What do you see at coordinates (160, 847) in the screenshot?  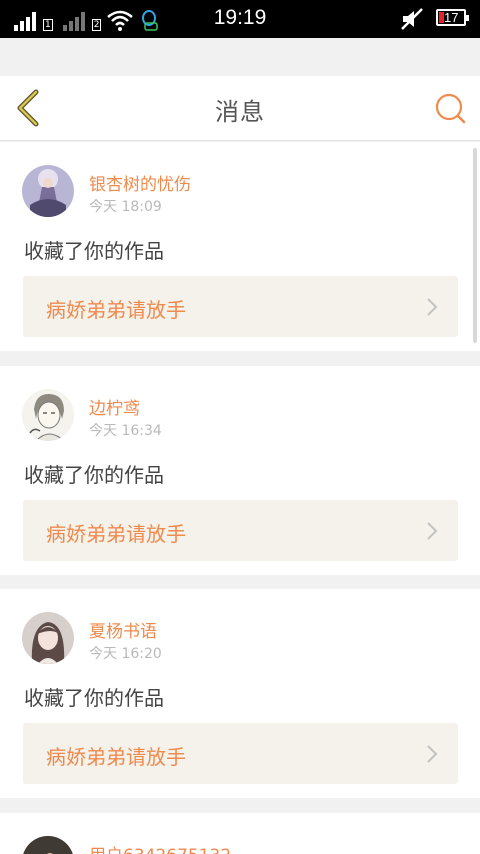 I see `username: 用户6342675132` at bounding box center [160, 847].